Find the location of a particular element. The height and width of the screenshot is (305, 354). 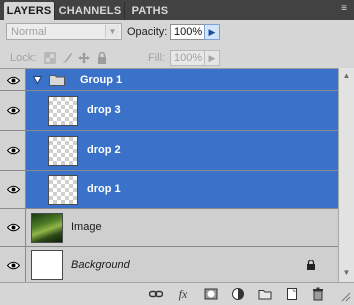

lock-label: Lock: is located at coordinates (23, 58).